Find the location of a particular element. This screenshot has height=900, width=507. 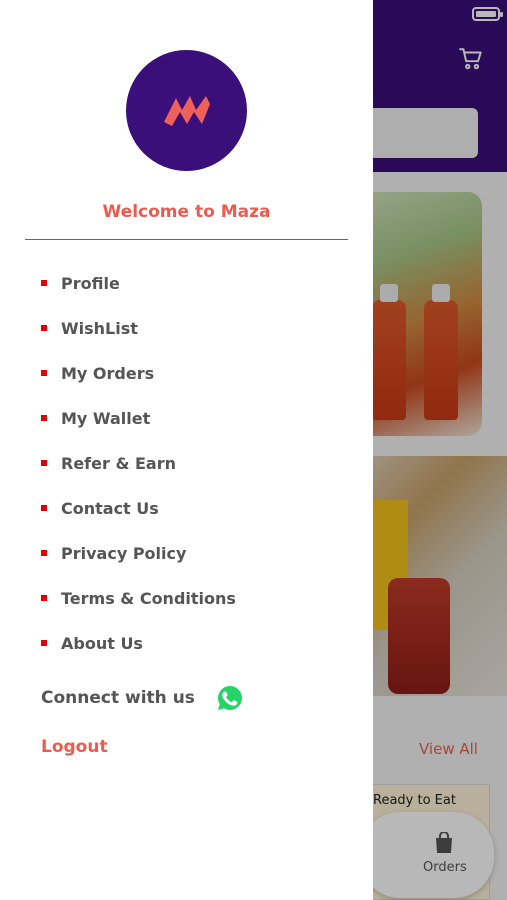

menu-item-wishlist: WishList is located at coordinates (186, 329).